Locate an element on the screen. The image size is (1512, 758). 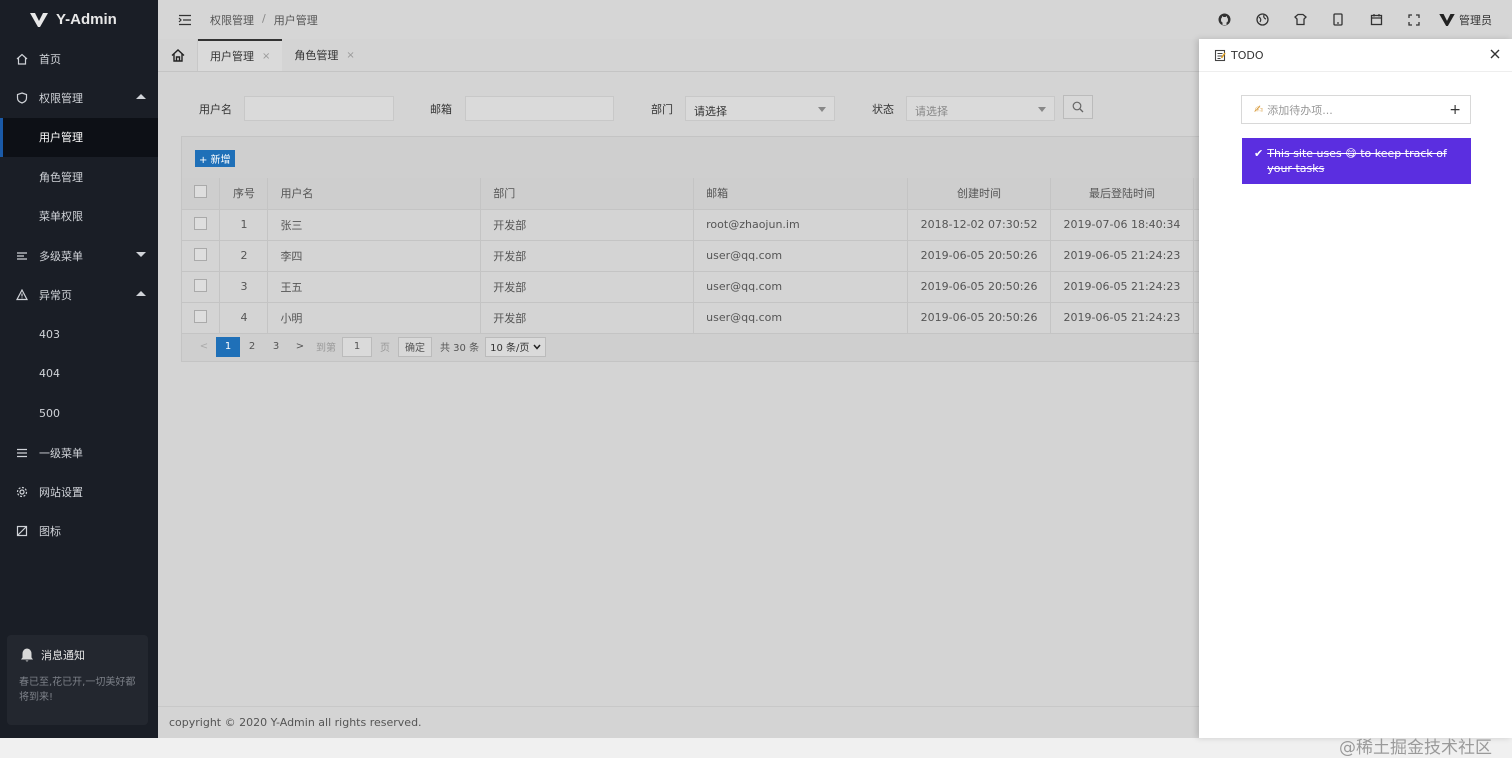
sidebar-item-menu-permission: 菜单权限 is located at coordinates (79, 216).